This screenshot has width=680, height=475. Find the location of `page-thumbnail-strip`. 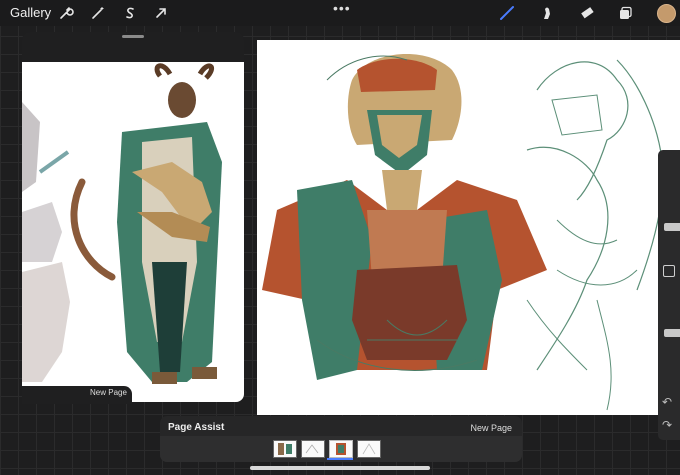

page-thumbnail-strip is located at coordinates (341, 449).